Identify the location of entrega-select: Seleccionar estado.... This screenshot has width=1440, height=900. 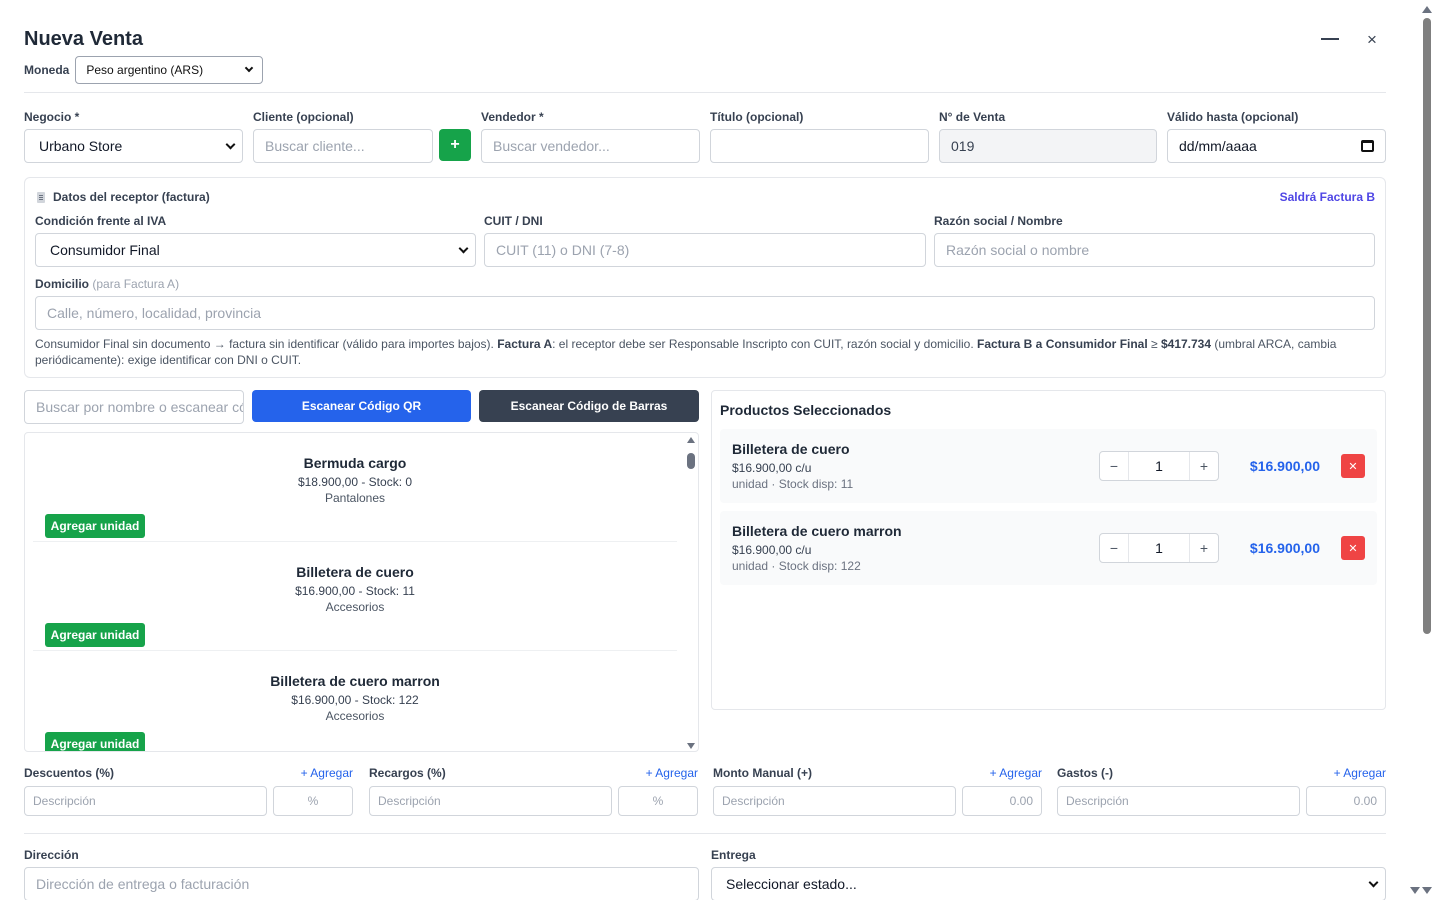
(1048, 883).